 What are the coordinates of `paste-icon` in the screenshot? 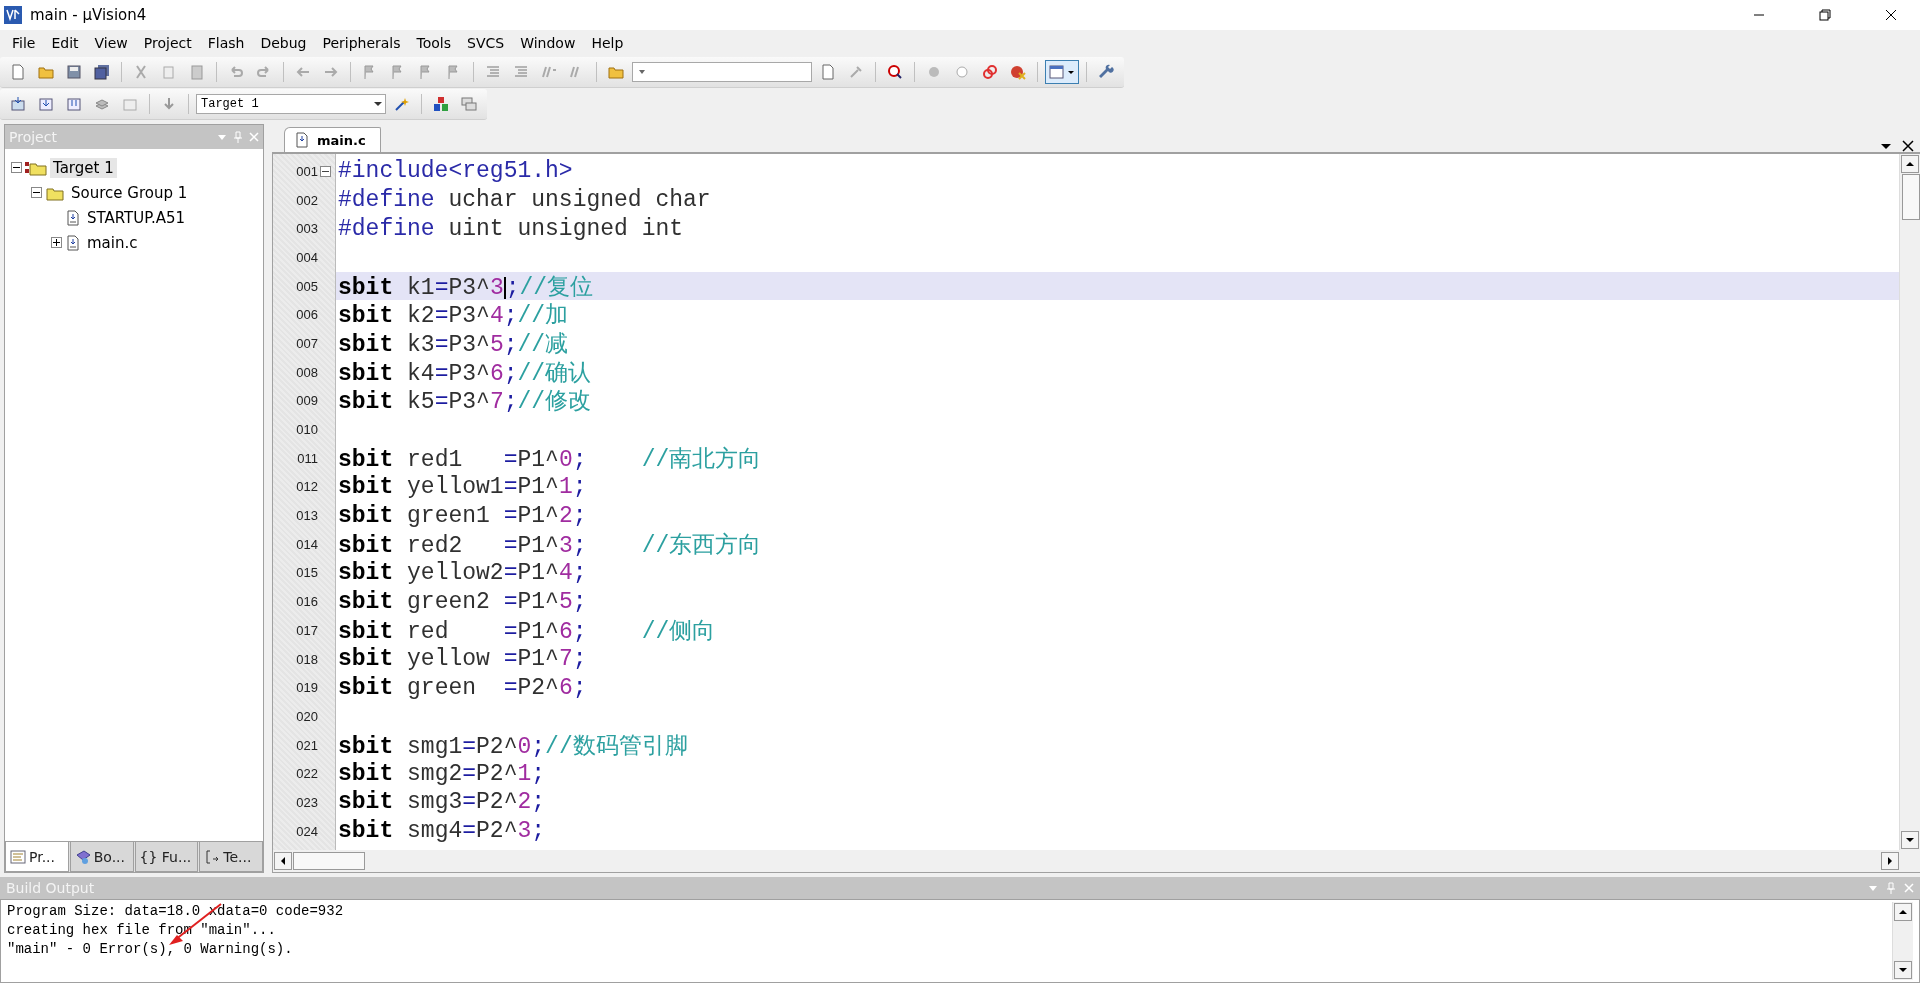 It's located at (197, 71).